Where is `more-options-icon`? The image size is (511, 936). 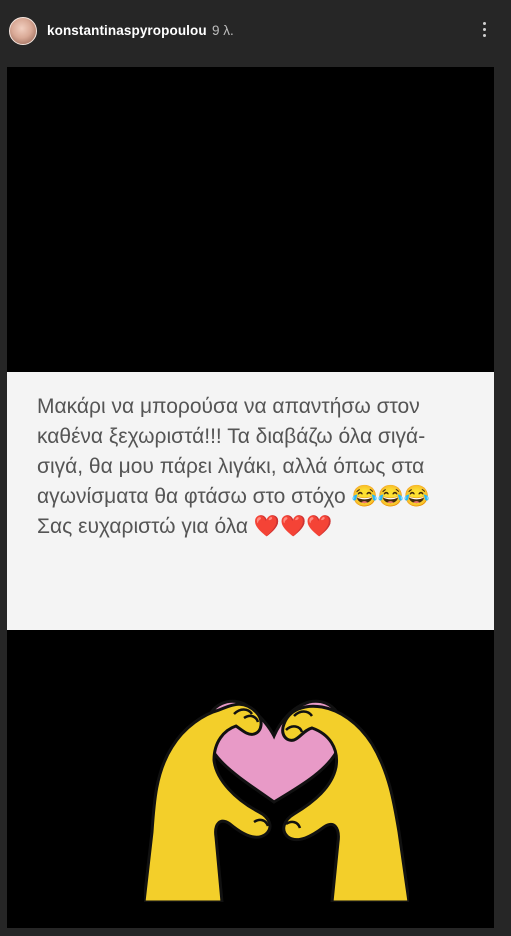 more-options-icon is located at coordinates (484, 29).